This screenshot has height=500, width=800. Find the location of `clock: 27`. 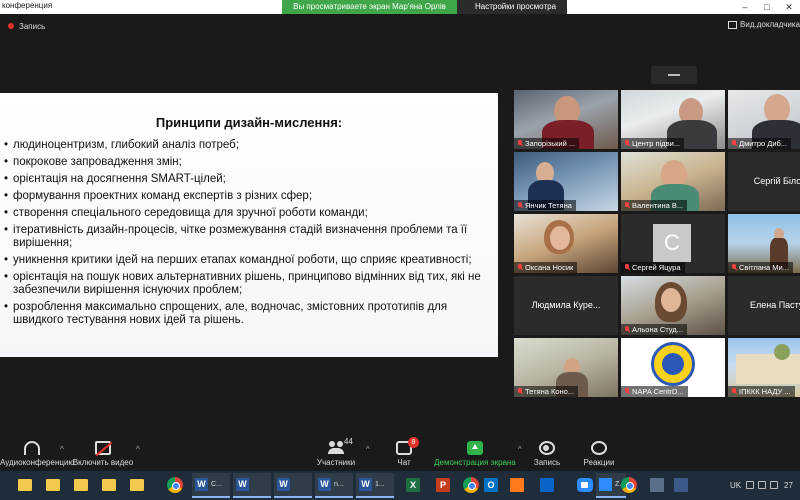

clock: 27 is located at coordinates (788, 485).